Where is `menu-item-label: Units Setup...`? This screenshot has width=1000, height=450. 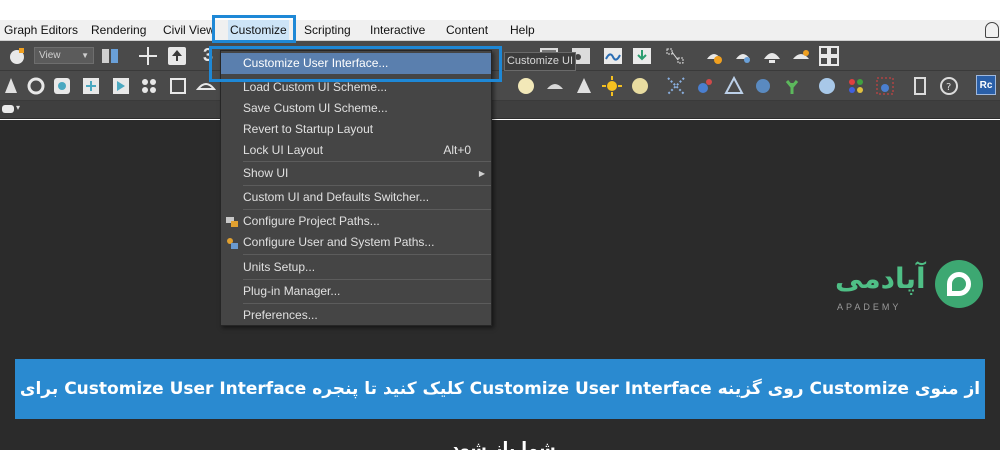 menu-item-label: Units Setup... is located at coordinates (279, 267).